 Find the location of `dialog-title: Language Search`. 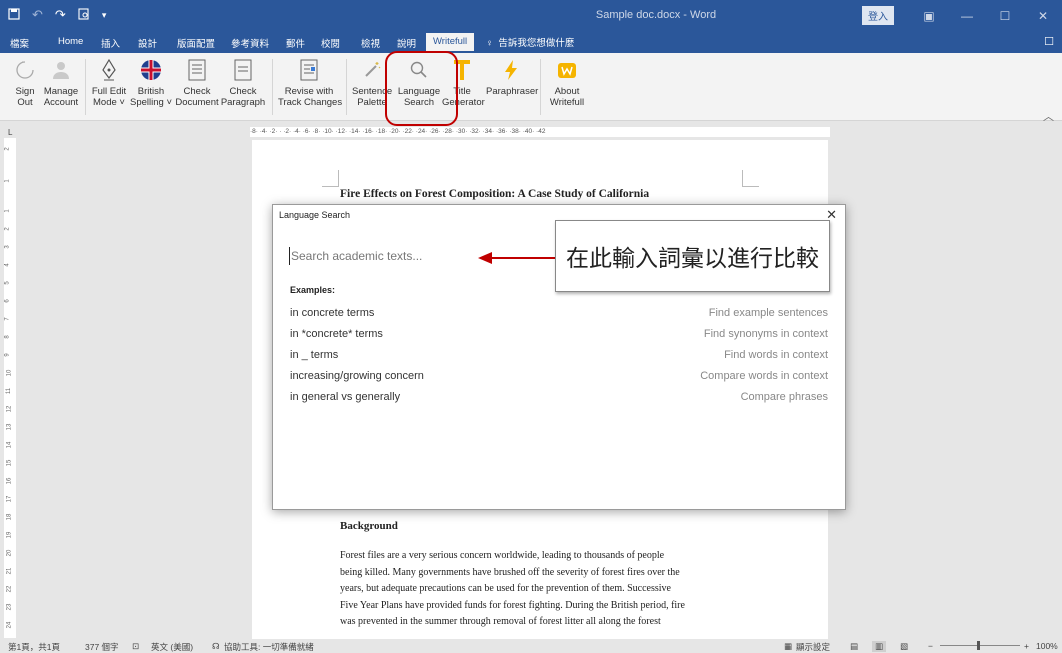

dialog-title: Language Search is located at coordinates (315, 215).